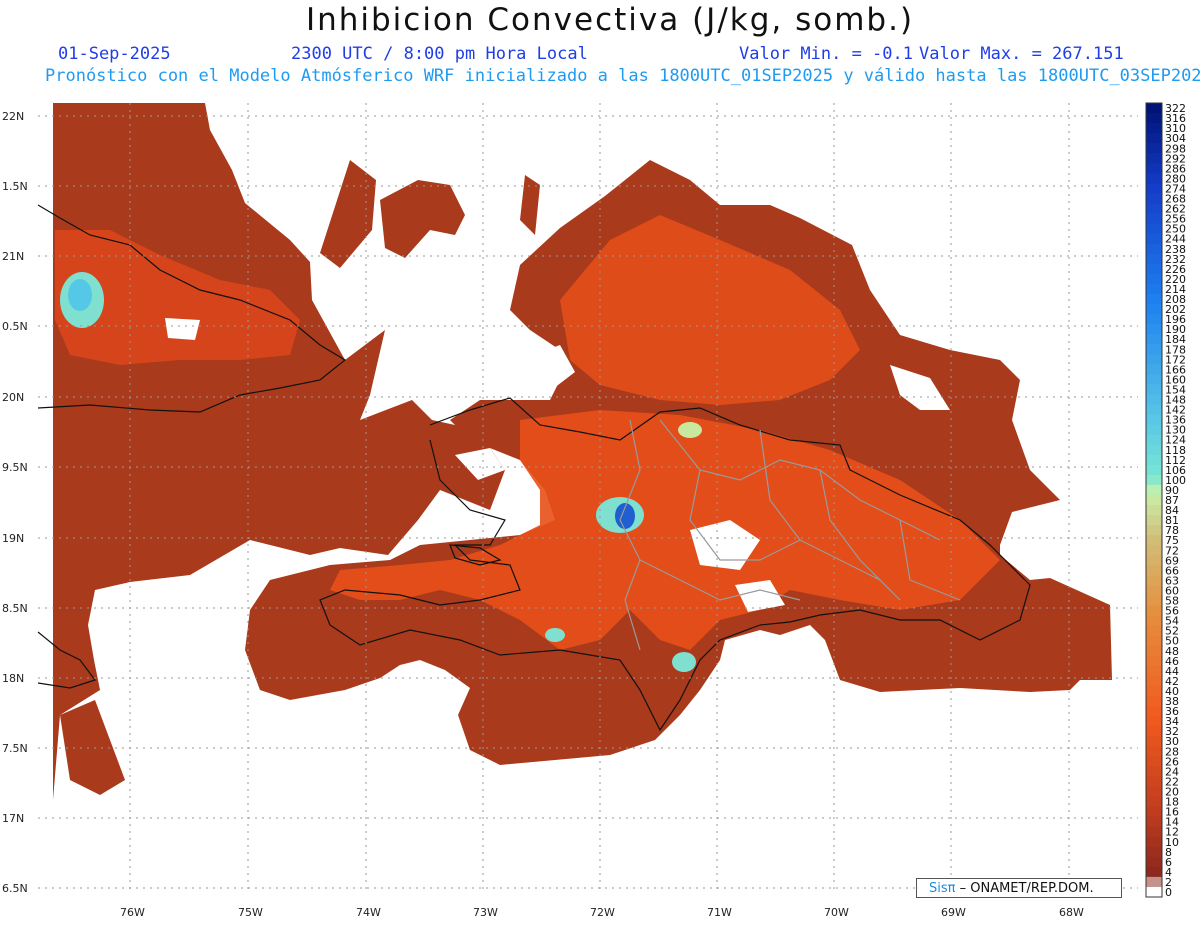 Image resolution: width=1200 pixels, height=927 pixels. Describe the element at coordinates (13, 397) in the screenshot. I see `lat-label: 20N` at that location.